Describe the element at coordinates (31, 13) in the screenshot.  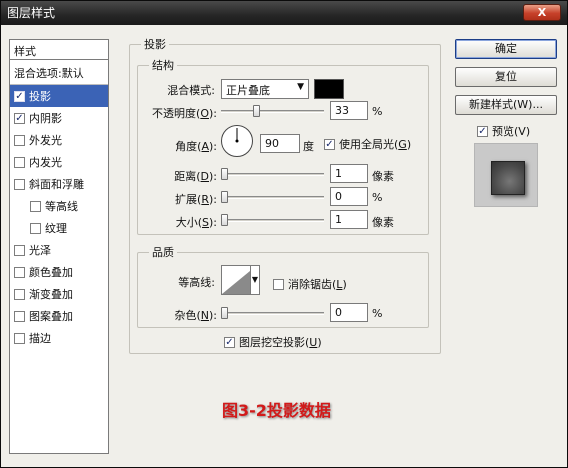
I see `dialog-title: 图层样式` at that location.